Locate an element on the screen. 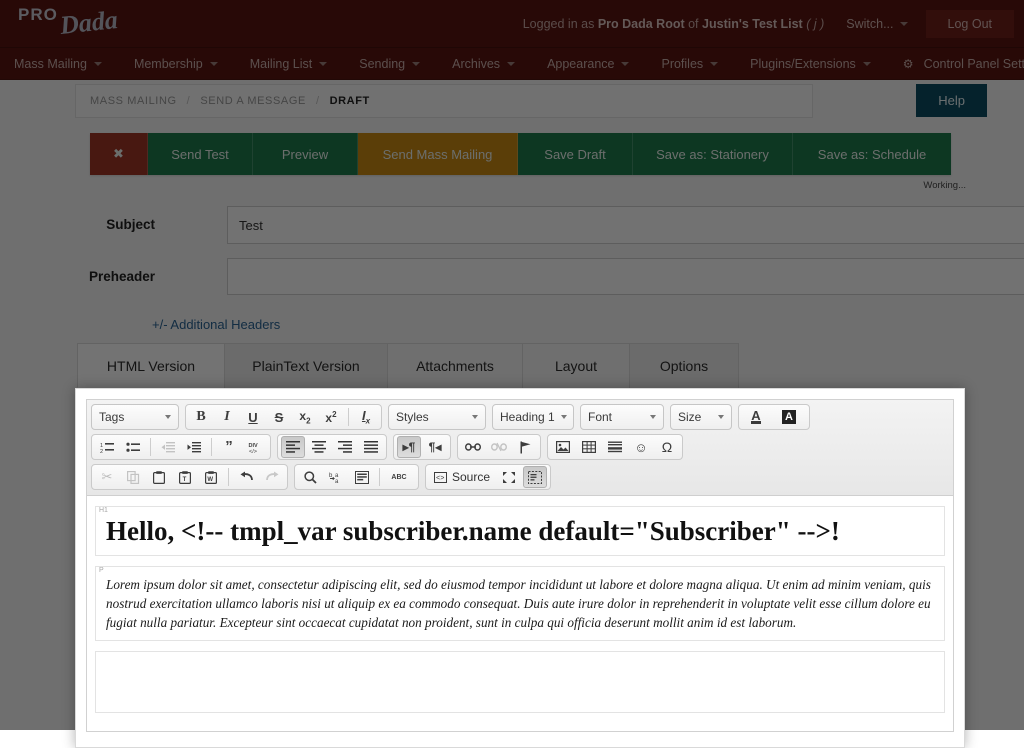  toolbar-row-2: 12 ” DIV</> is located at coordinates (520, 447).